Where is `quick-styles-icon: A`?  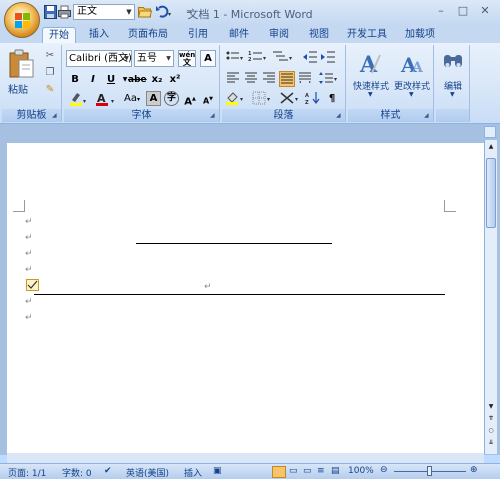 quick-styles-icon: A is located at coordinates (370, 64).